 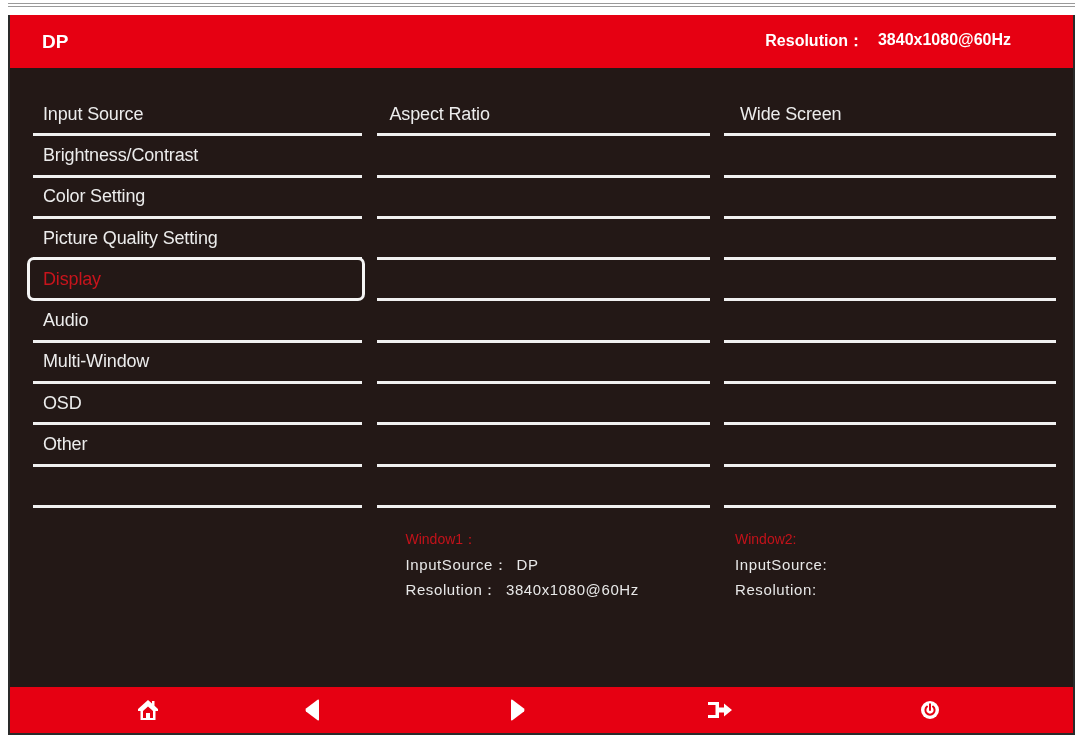 What do you see at coordinates (197, 363) in the screenshot?
I see `menu-item: Multi-Window` at bounding box center [197, 363].